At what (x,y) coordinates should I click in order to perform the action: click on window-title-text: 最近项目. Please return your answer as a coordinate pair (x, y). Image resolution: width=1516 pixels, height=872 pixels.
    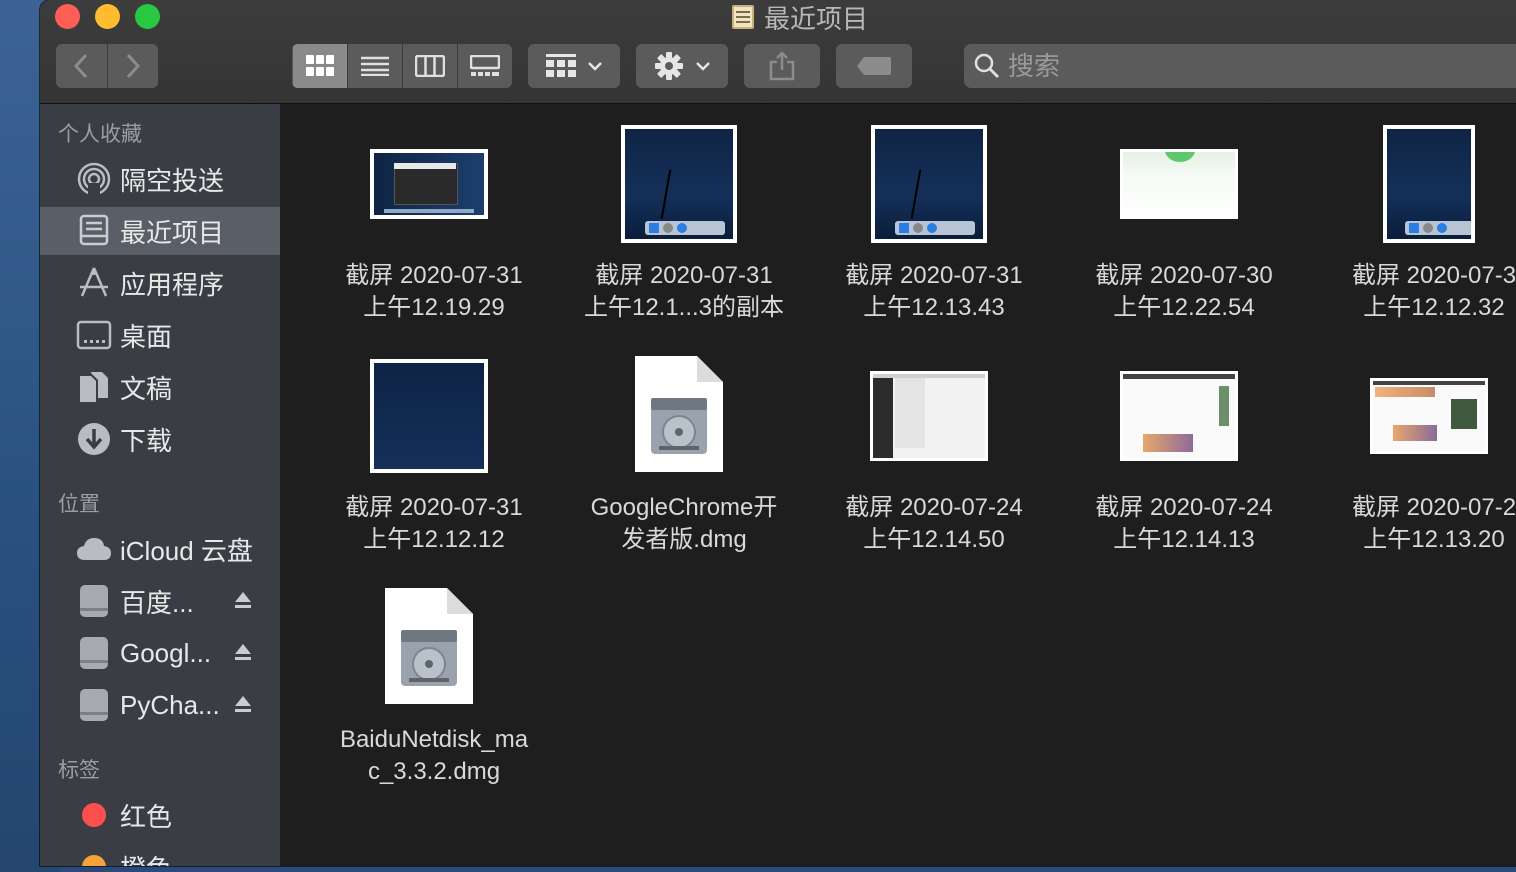
    Looking at the image, I should click on (816, 18).